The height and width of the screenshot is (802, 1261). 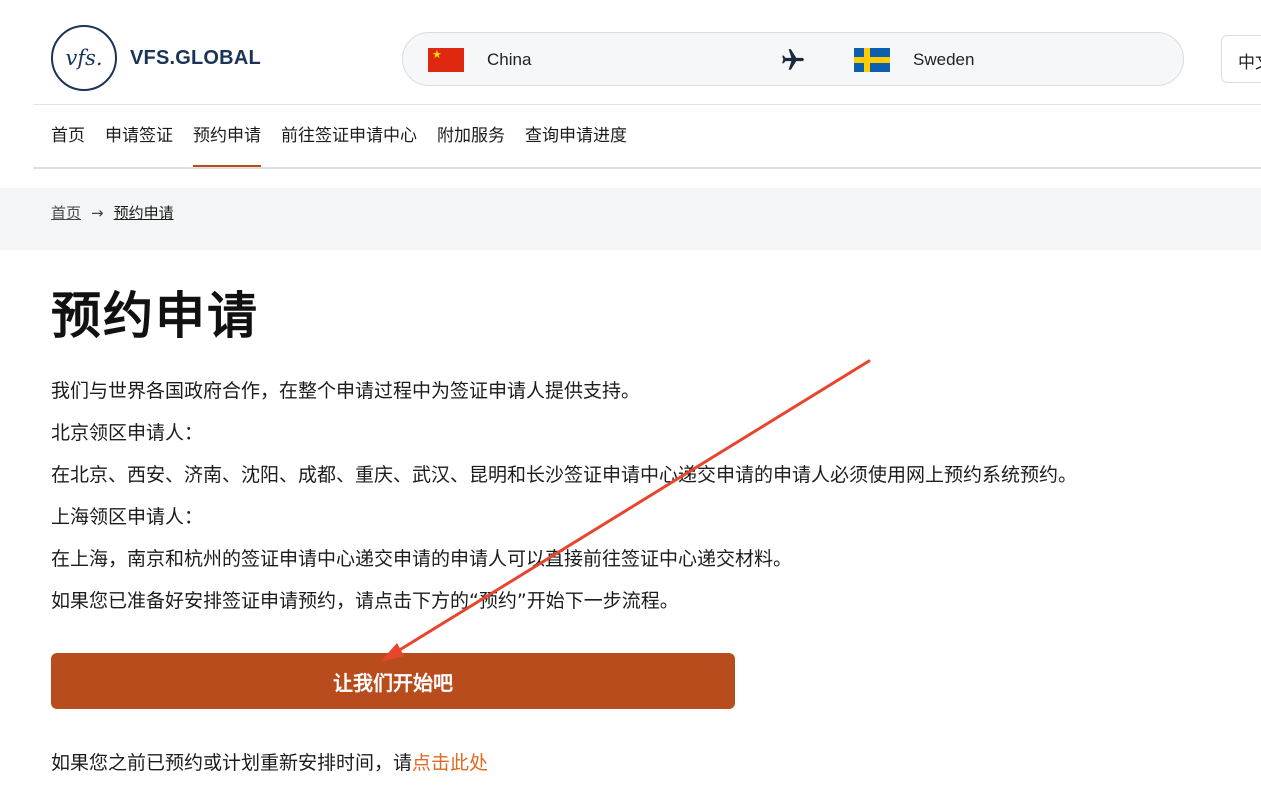 I want to click on arrow-right-icon: →, so click(x=97, y=212).